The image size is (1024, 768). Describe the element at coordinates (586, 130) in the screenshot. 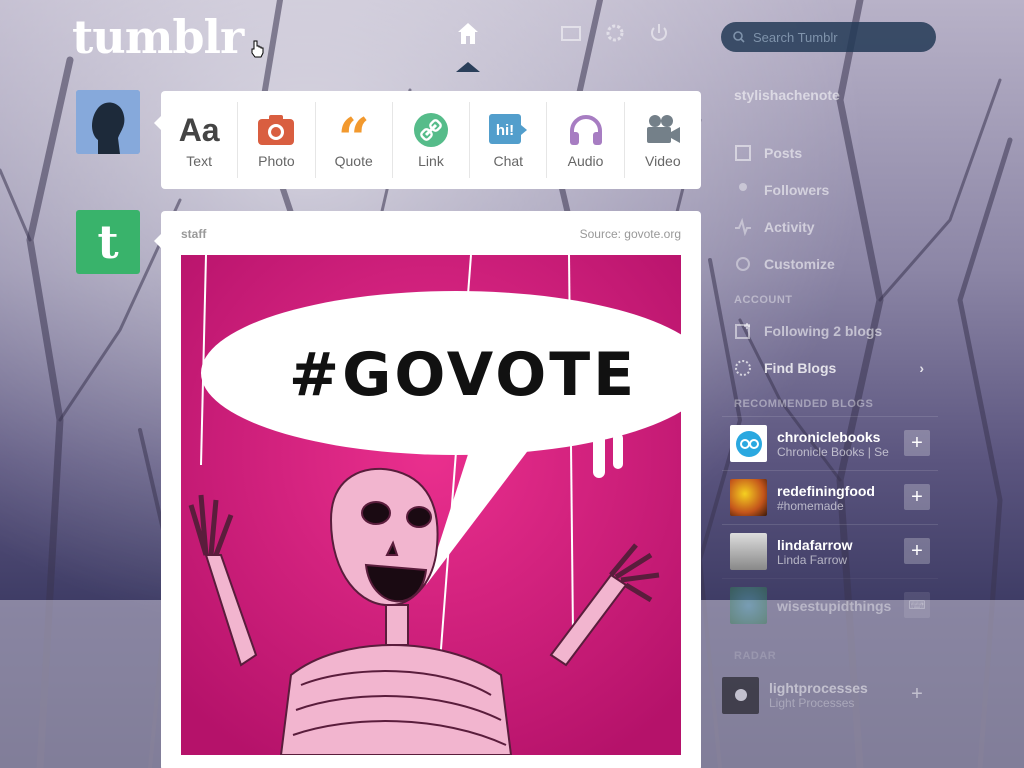

I see `headphones-icon` at that location.